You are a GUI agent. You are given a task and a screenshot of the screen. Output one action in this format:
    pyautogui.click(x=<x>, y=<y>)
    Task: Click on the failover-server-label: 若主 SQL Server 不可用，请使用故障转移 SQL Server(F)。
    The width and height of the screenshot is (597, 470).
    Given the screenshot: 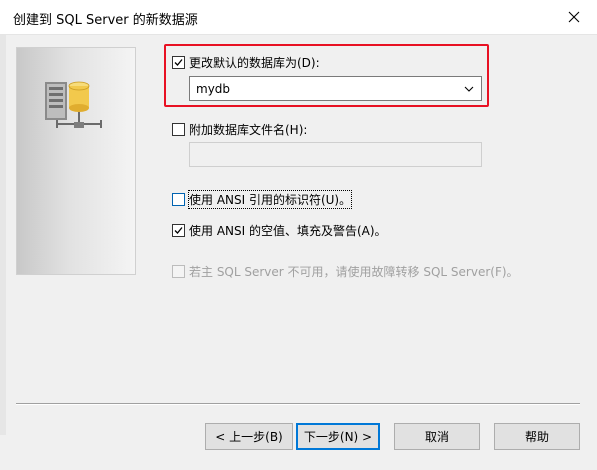 What is the action you would take?
    pyautogui.click(x=354, y=272)
    